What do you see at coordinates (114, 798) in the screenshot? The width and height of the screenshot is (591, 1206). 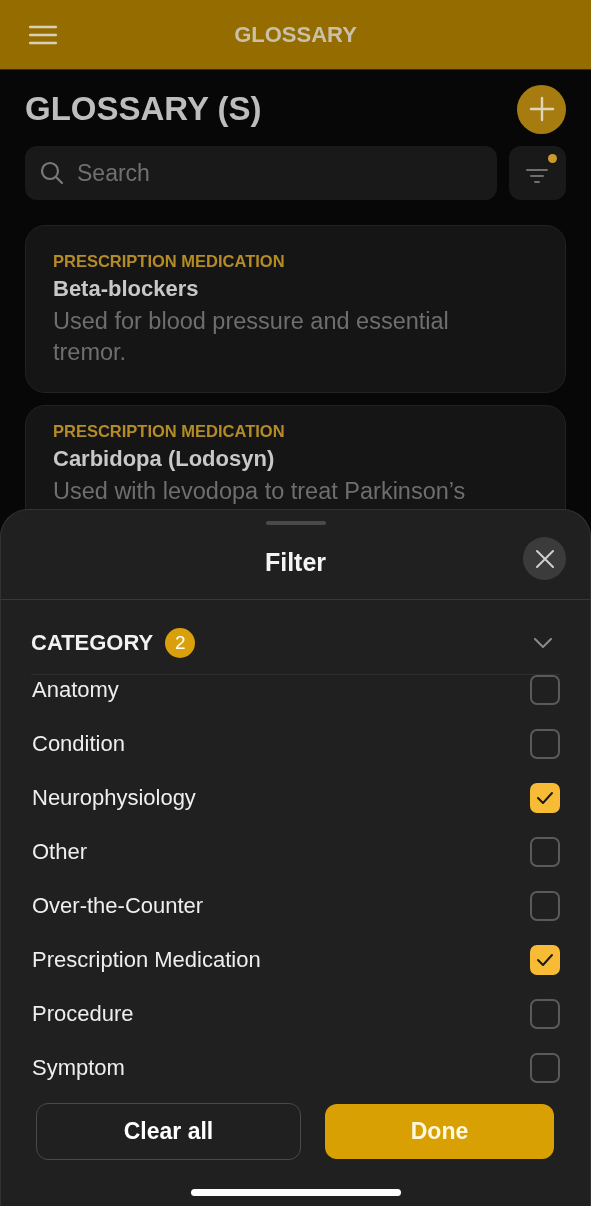 I see `category-option: Neurophysiology` at bounding box center [114, 798].